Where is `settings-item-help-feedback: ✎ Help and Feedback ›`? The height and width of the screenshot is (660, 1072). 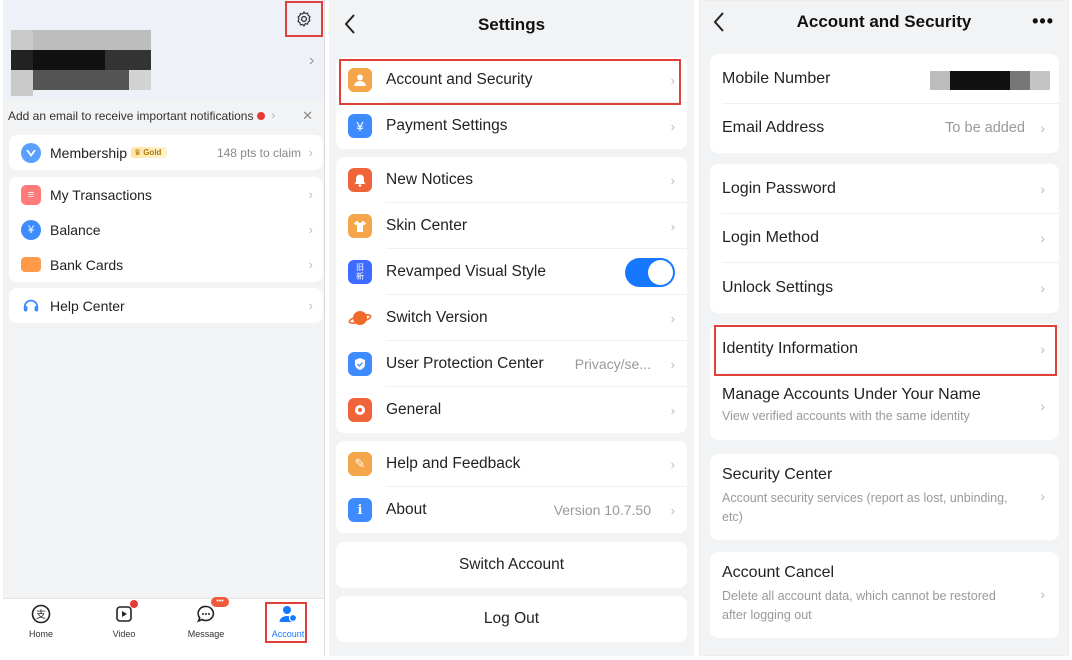
settings-item-help-feedback: ✎ Help and Feedback › is located at coordinates (511, 464).